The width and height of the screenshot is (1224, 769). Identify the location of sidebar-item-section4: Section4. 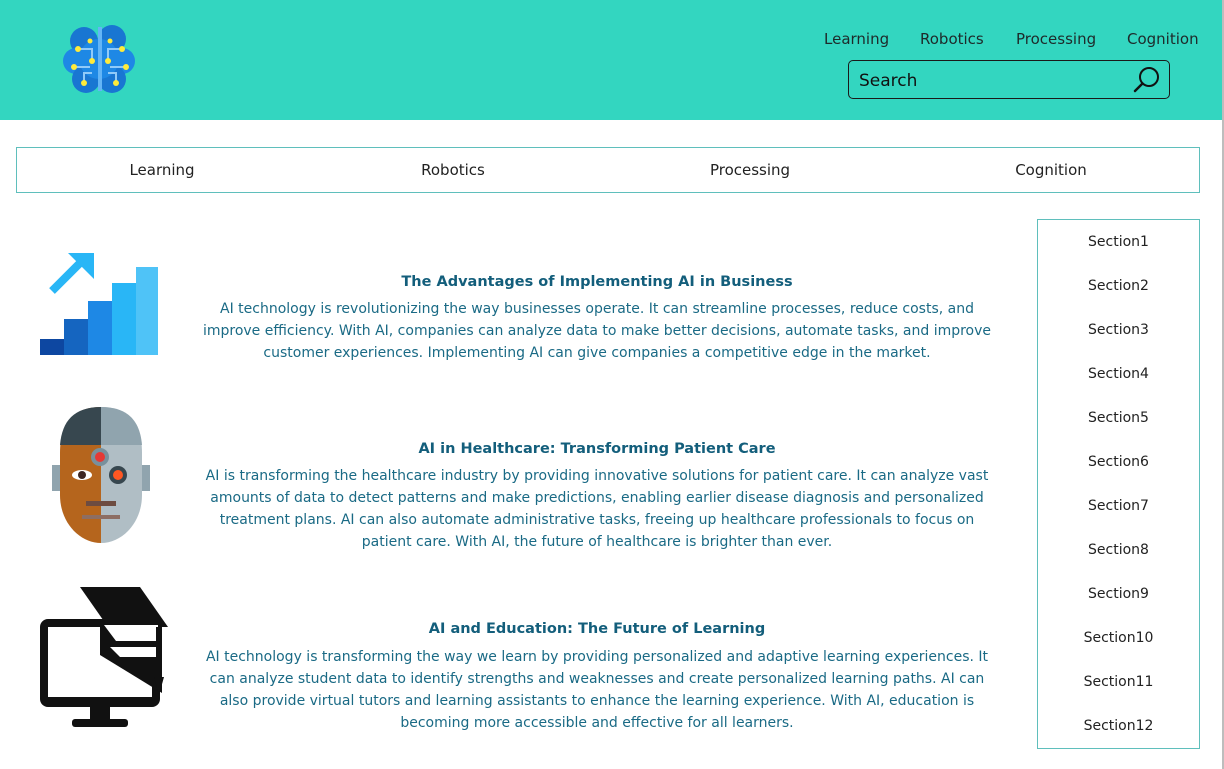
(1118, 374).